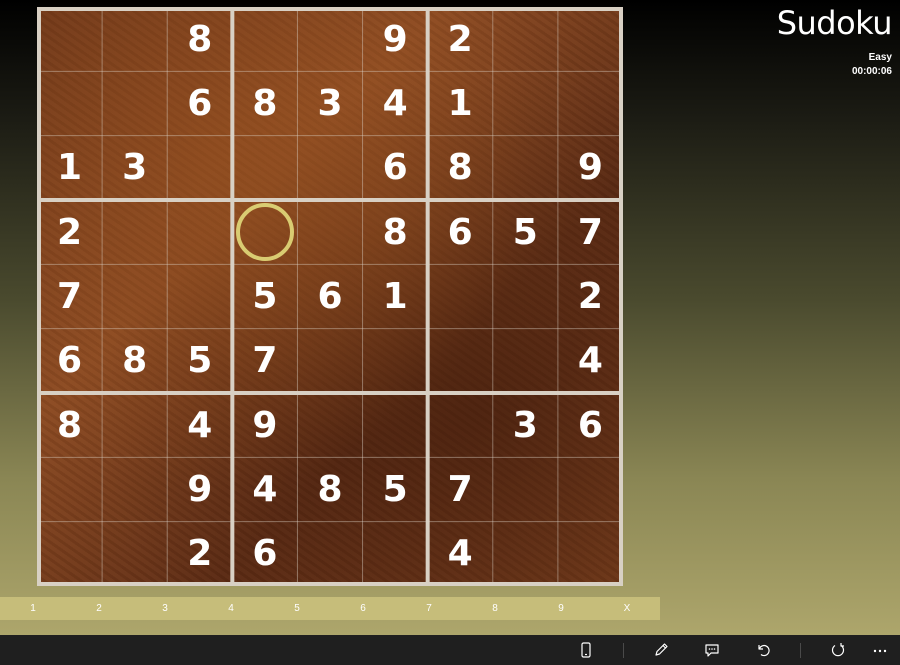 This screenshot has height=665, width=900. Describe the element at coordinates (297, 608) in the screenshot. I see `numpad-key: 5` at that location.